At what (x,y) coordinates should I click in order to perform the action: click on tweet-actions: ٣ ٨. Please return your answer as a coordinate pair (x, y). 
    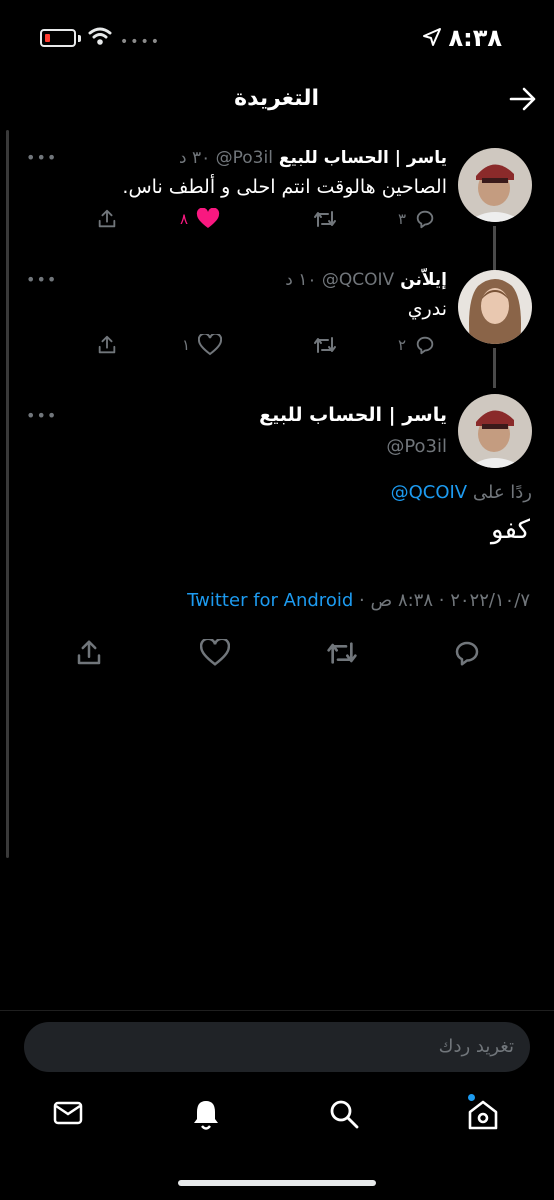
    Looking at the image, I should click on (277, 223).